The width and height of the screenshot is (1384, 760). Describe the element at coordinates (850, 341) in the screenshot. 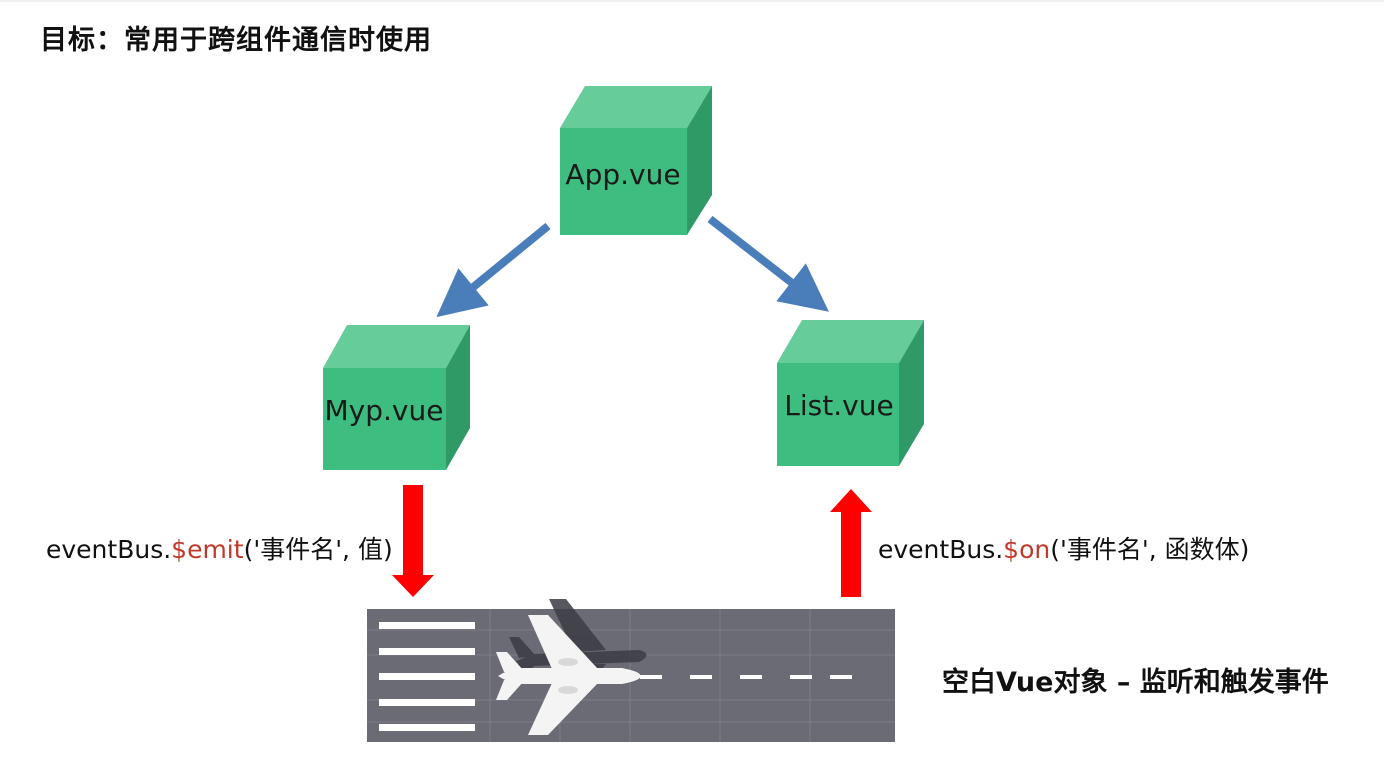

I see `list-cube-top` at that location.